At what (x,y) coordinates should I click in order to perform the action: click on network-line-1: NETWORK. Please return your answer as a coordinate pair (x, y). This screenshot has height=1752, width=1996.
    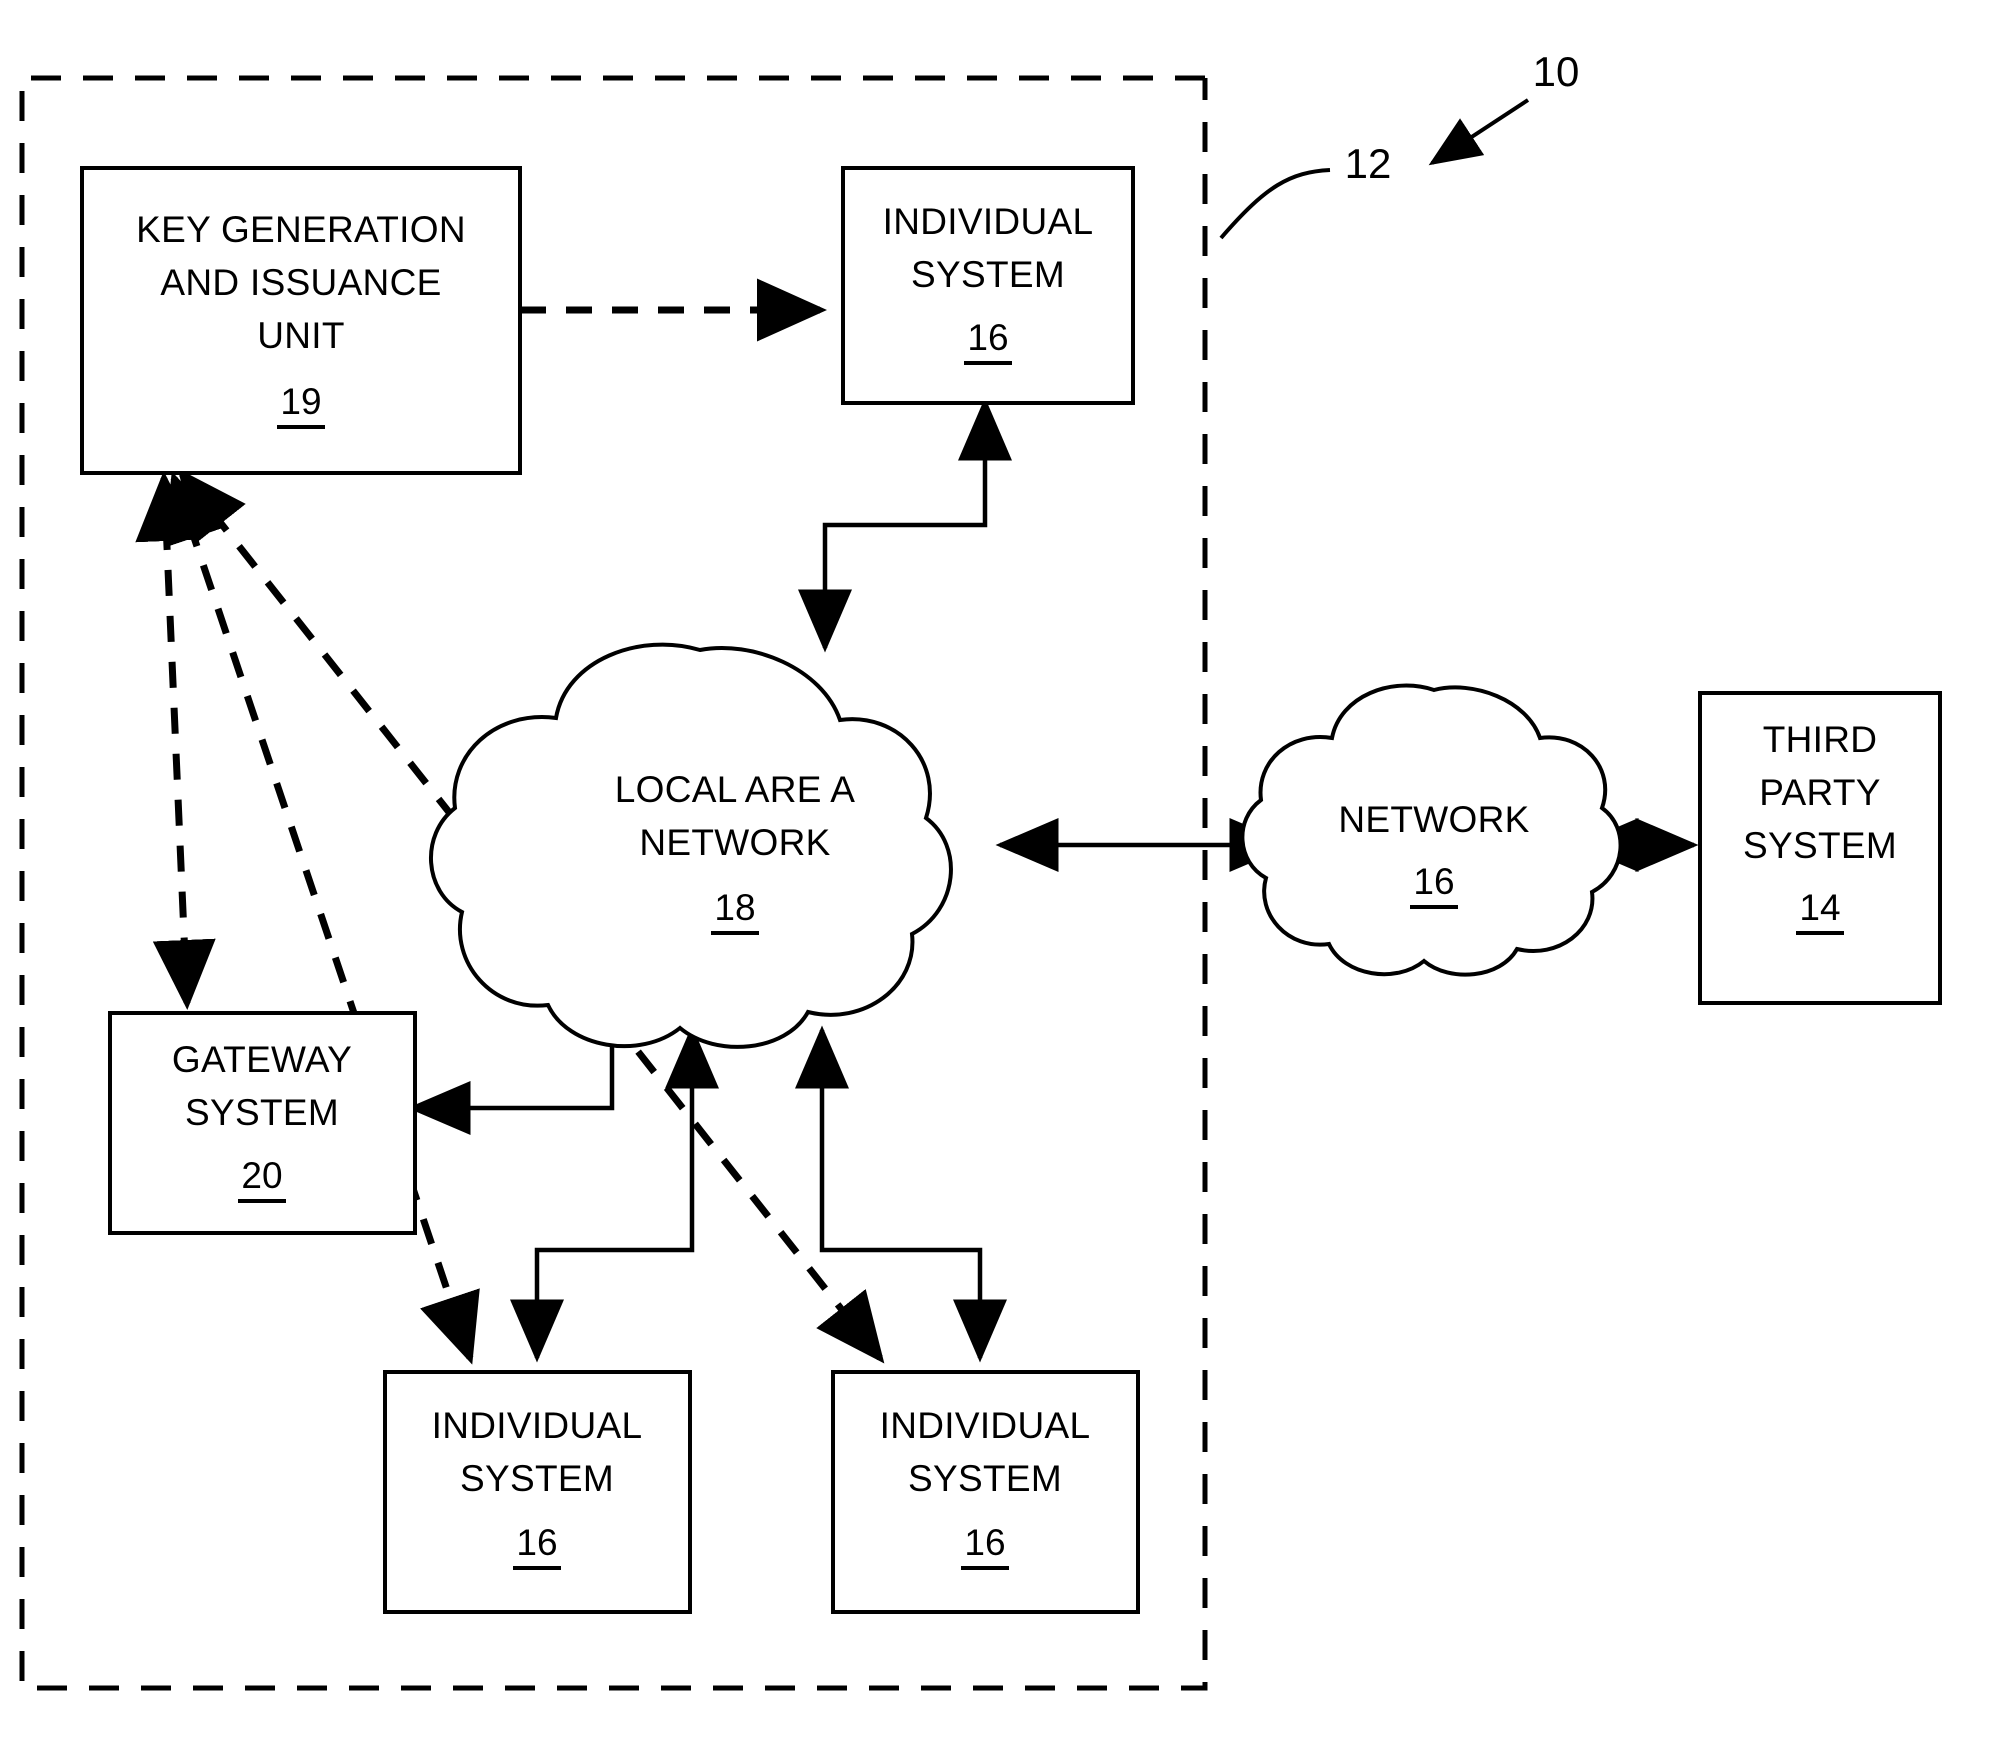
    Looking at the image, I should click on (1433, 819).